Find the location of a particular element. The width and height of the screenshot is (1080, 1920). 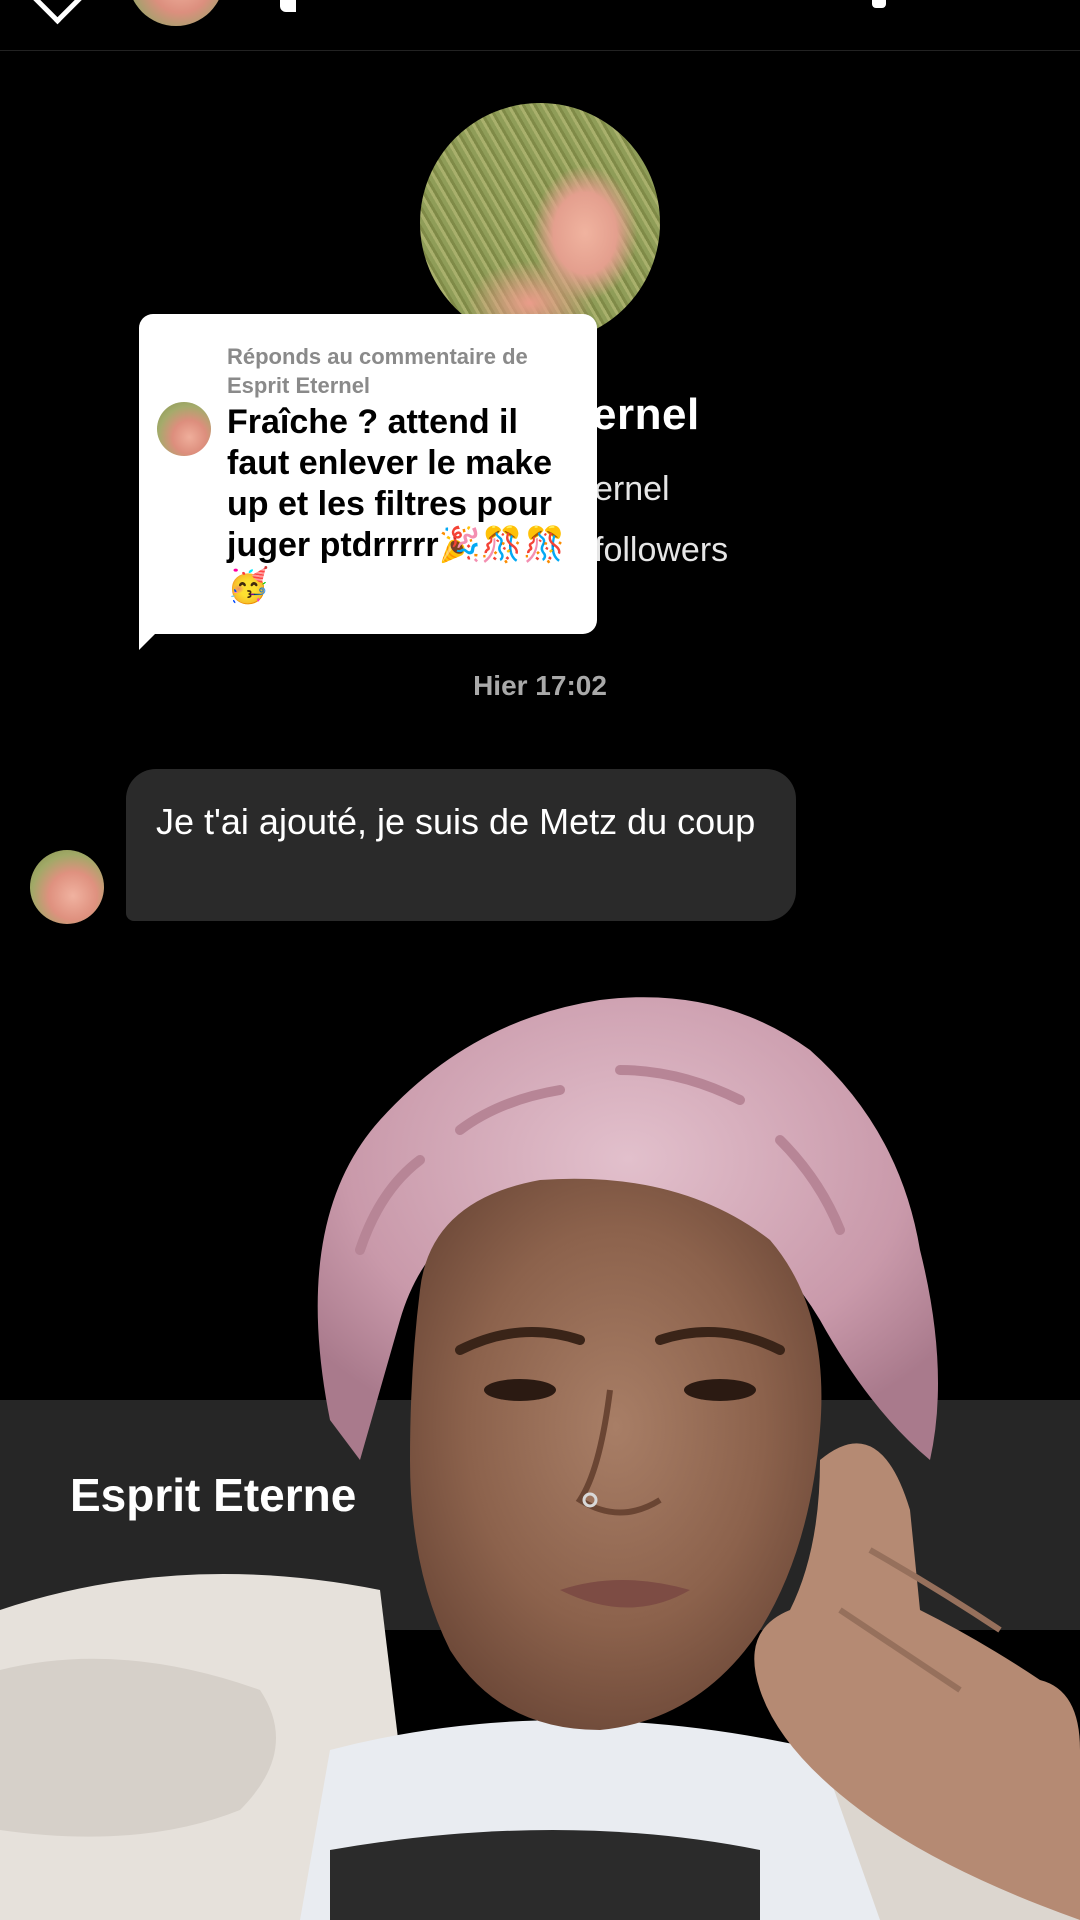

bottom-panel-name: Esprit Eterne is located at coordinates (213, 1495).